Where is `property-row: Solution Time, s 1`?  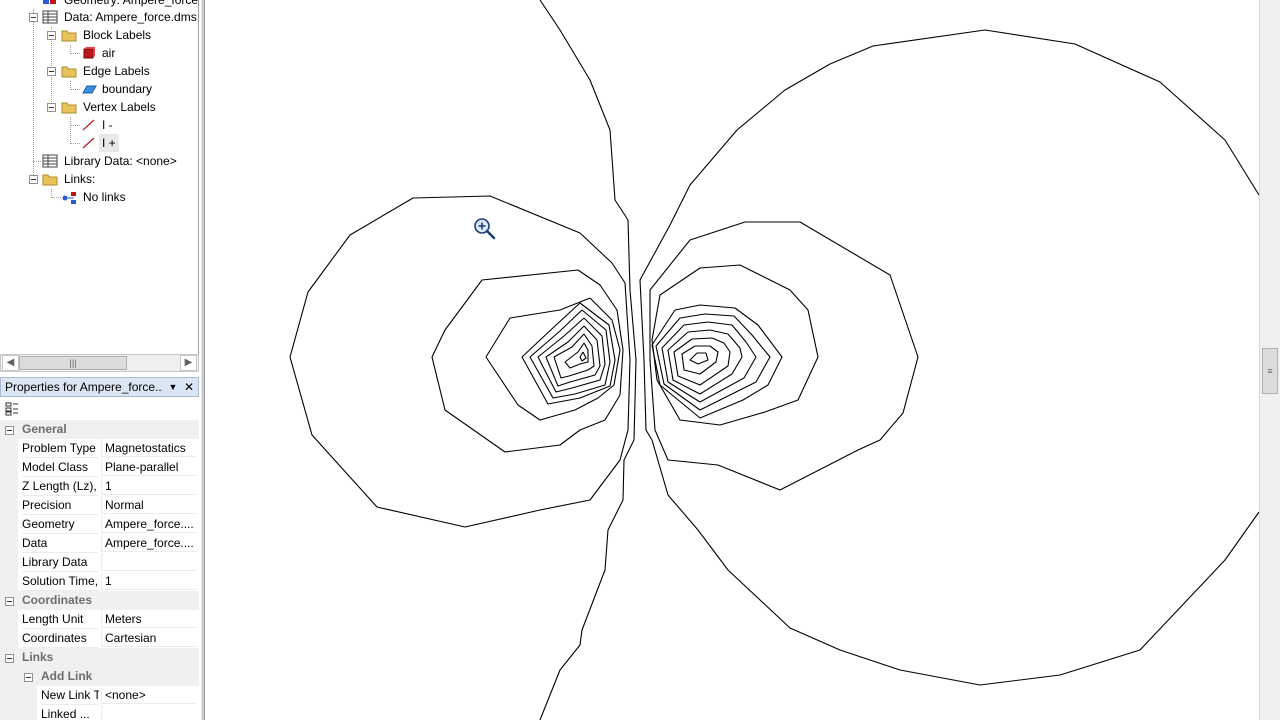
property-row: Solution Time, s 1 is located at coordinates (99, 581).